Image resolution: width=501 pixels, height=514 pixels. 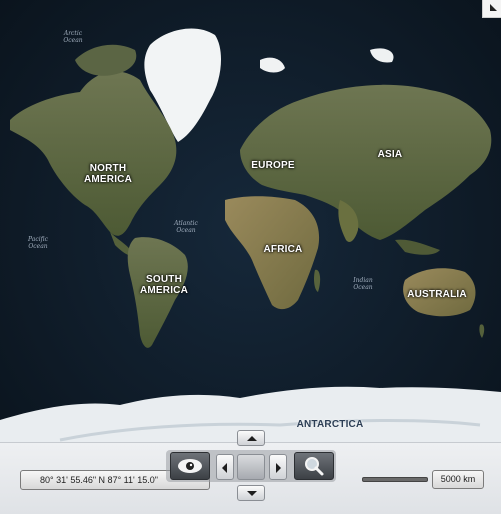 What do you see at coordinates (390, 154) in the screenshot?
I see `continent-label-asia: ASIA` at bounding box center [390, 154].